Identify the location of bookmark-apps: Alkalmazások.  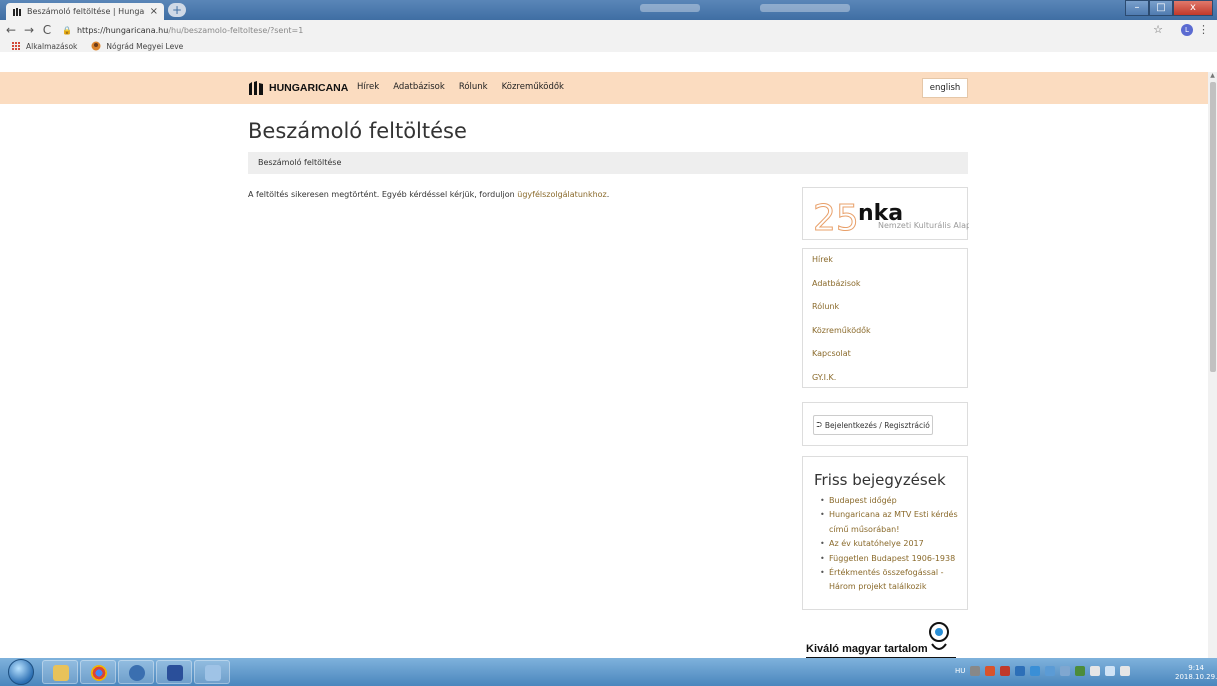
(45, 46).